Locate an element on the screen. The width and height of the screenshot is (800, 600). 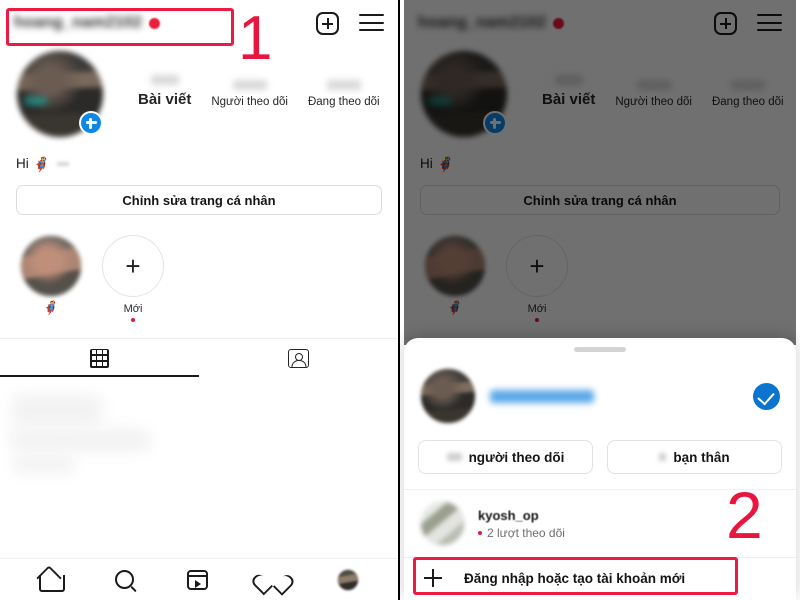
close-friends-label: bạn thân is located at coordinates (701, 457).